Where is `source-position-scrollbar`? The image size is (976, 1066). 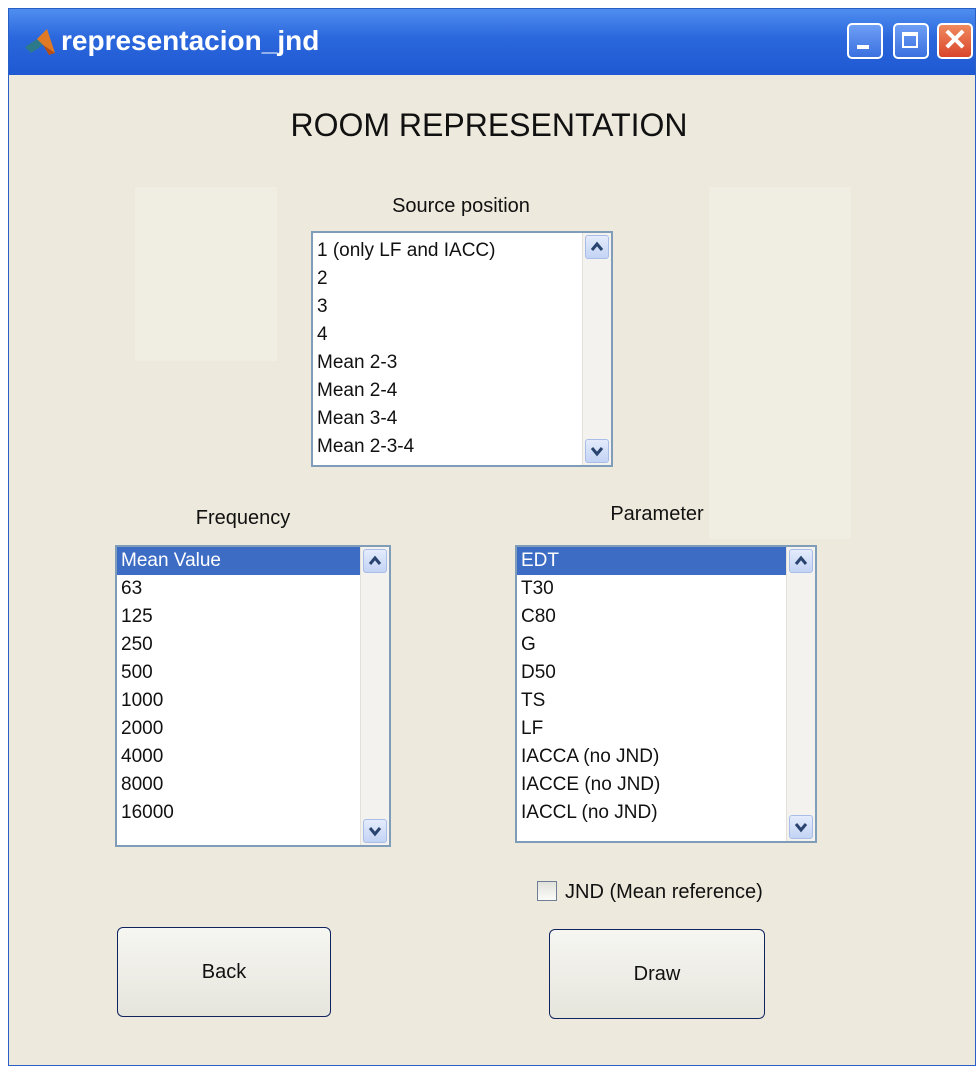
source-position-scrollbar is located at coordinates (596, 349).